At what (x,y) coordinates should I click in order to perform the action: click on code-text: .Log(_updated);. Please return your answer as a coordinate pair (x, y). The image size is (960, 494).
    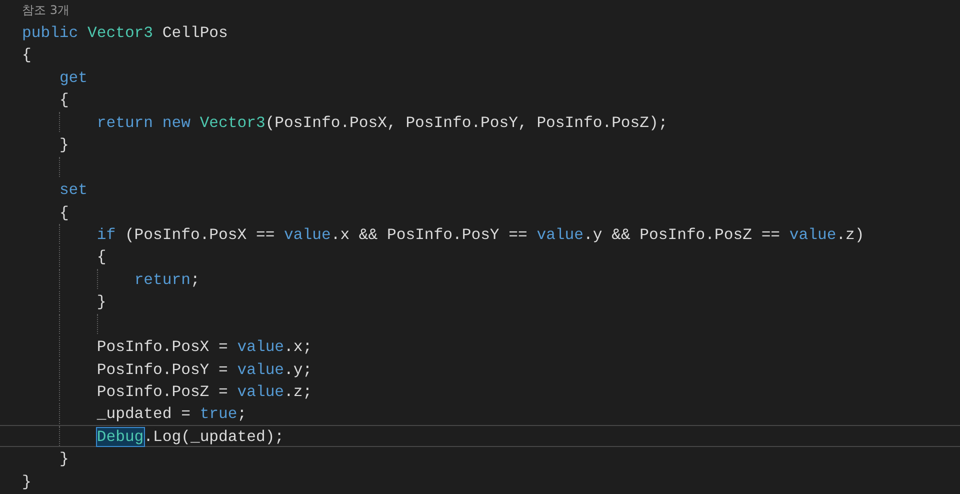
    Looking at the image, I should click on (214, 437).